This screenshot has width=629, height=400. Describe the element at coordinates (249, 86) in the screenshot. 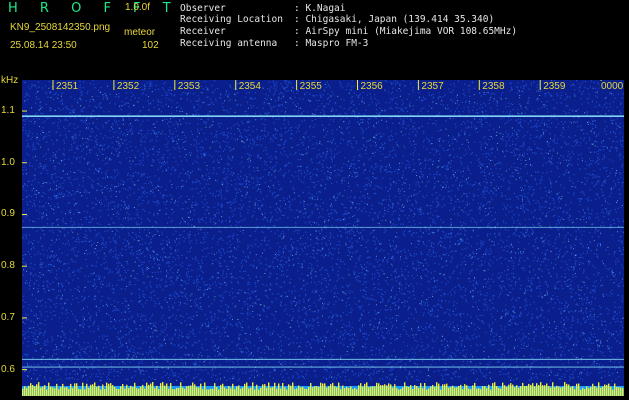

I see `time-label: 2354` at that location.